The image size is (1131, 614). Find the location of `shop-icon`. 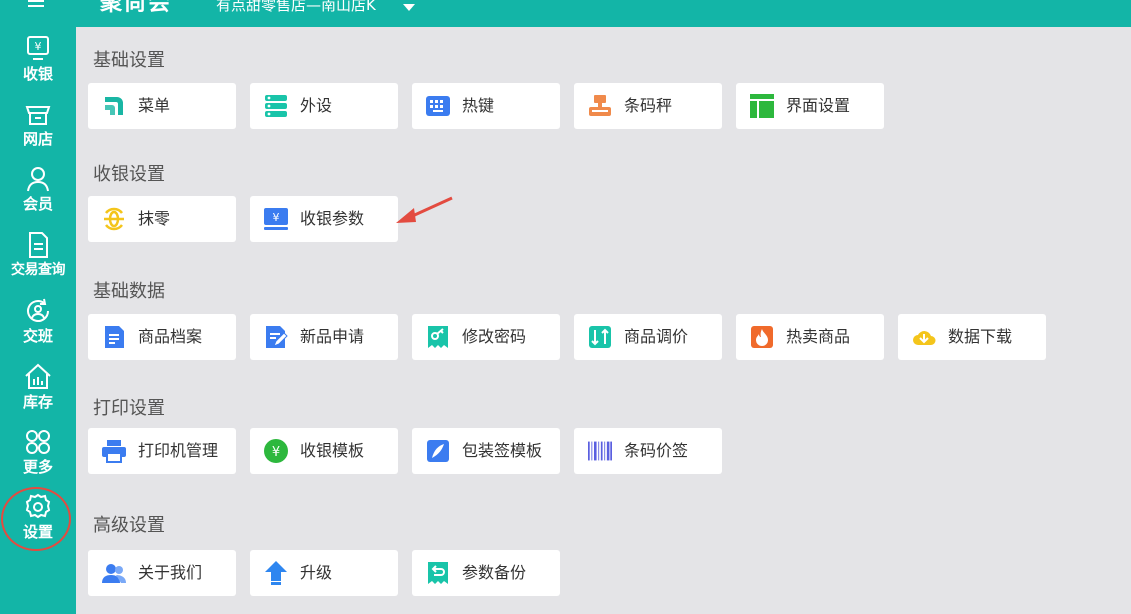

shop-icon is located at coordinates (38, 115).